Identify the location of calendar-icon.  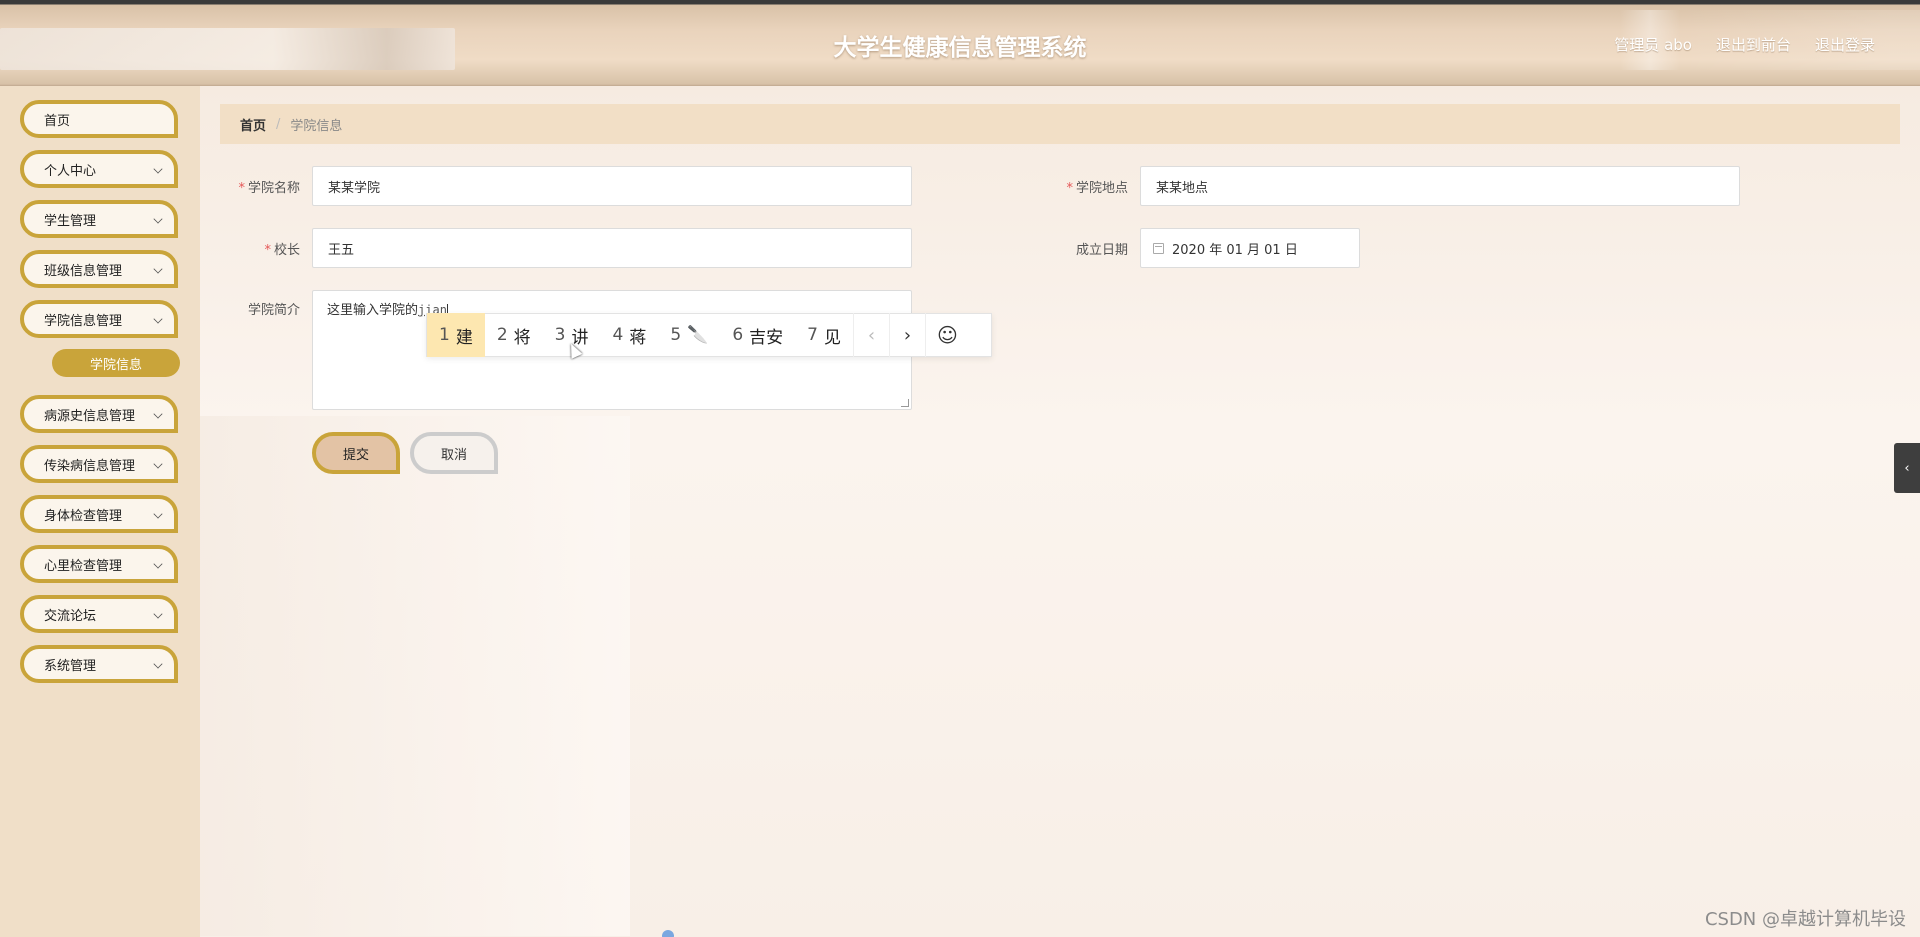
(1158, 248).